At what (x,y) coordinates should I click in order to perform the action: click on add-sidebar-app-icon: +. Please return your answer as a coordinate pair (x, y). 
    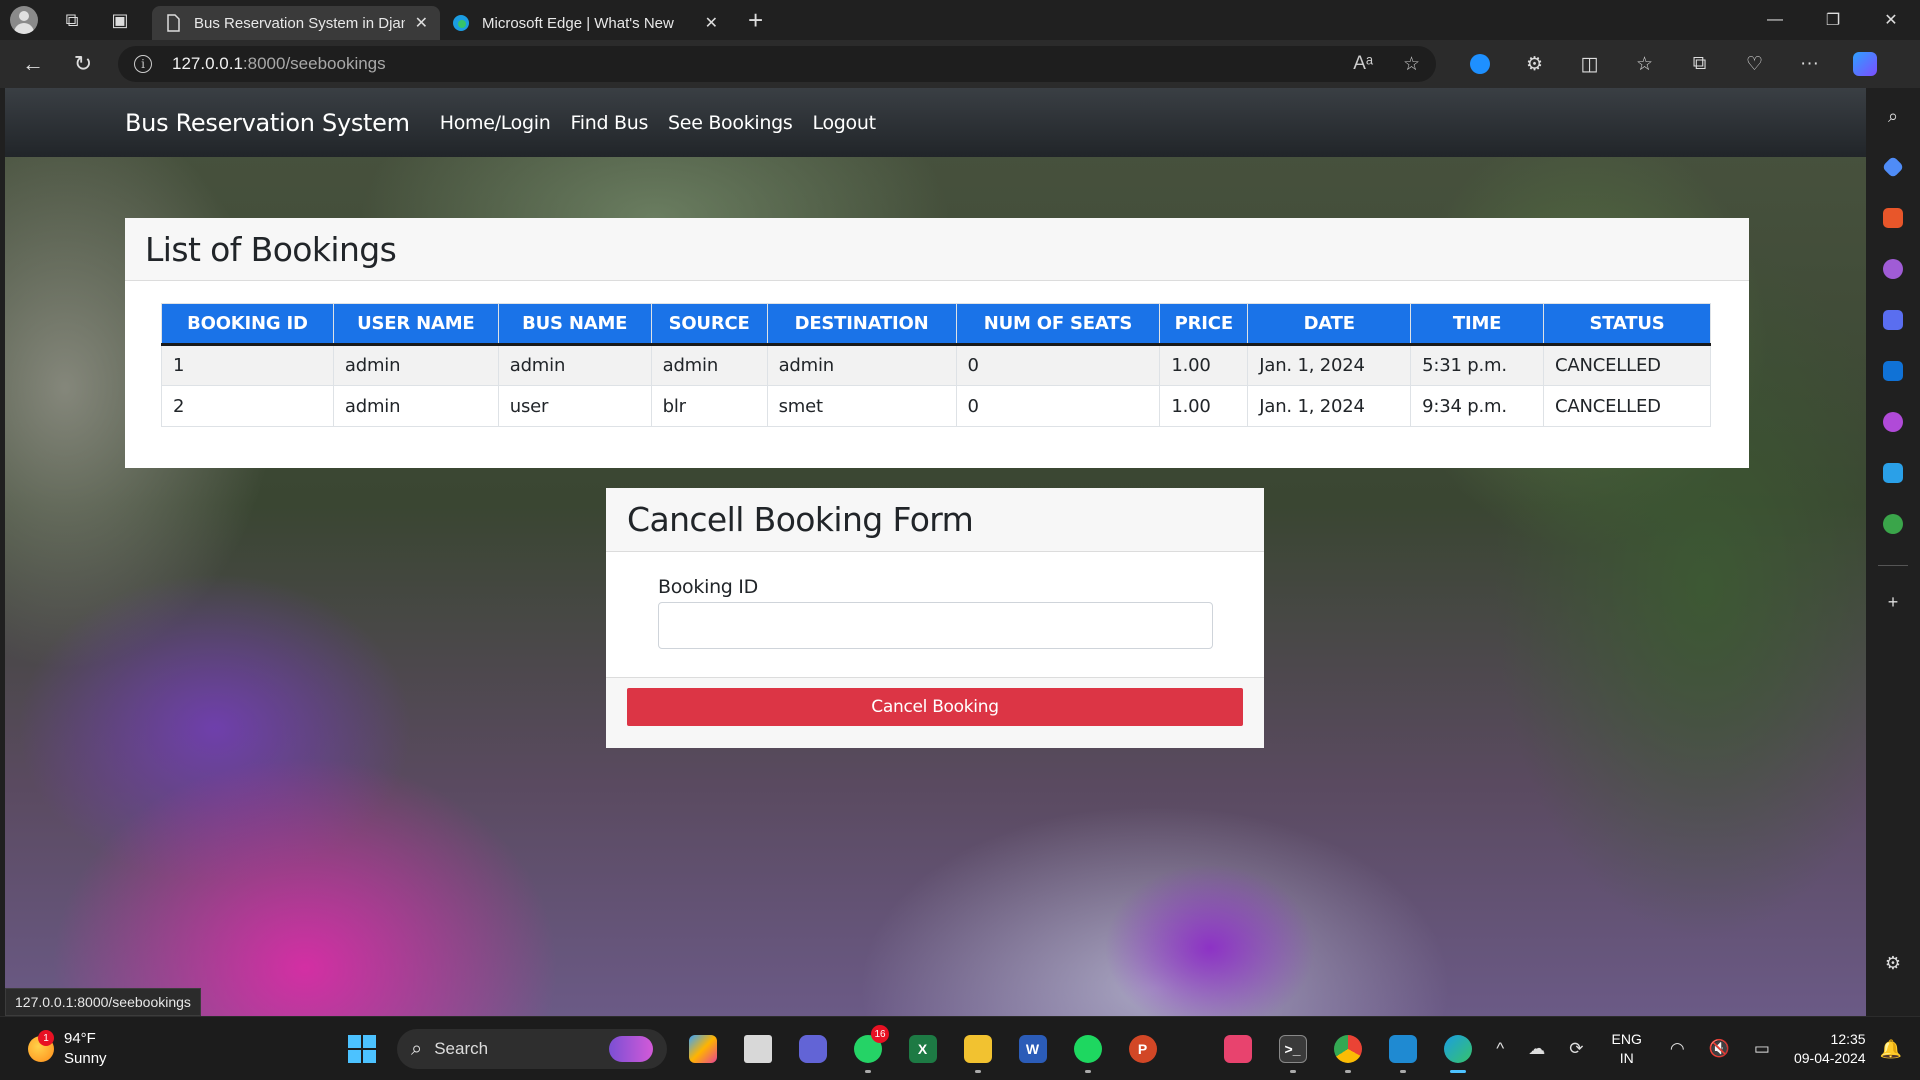
    Looking at the image, I should click on (1893, 602).